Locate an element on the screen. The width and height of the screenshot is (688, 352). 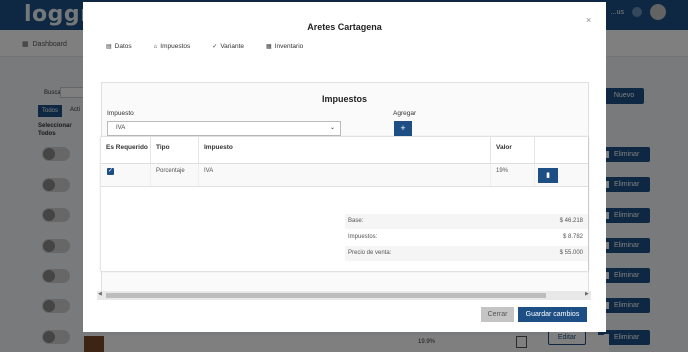
chevron-down-icon: ⌄ is located at coordinates (332, 128).